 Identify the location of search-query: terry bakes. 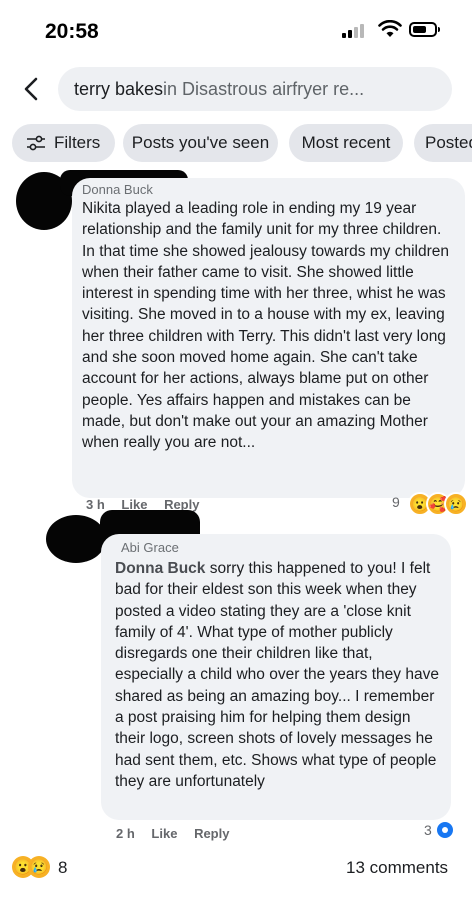
(119, 88).